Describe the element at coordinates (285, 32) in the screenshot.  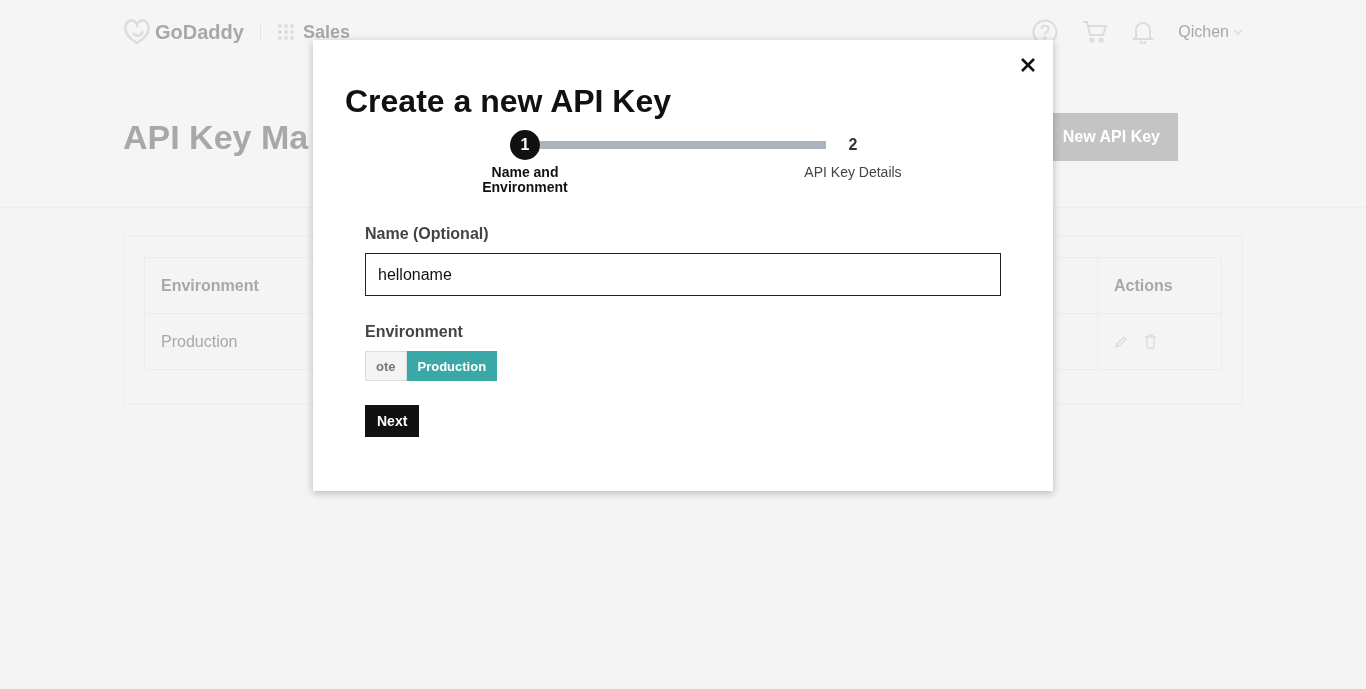
I see `grid-menu-icon` at that location.